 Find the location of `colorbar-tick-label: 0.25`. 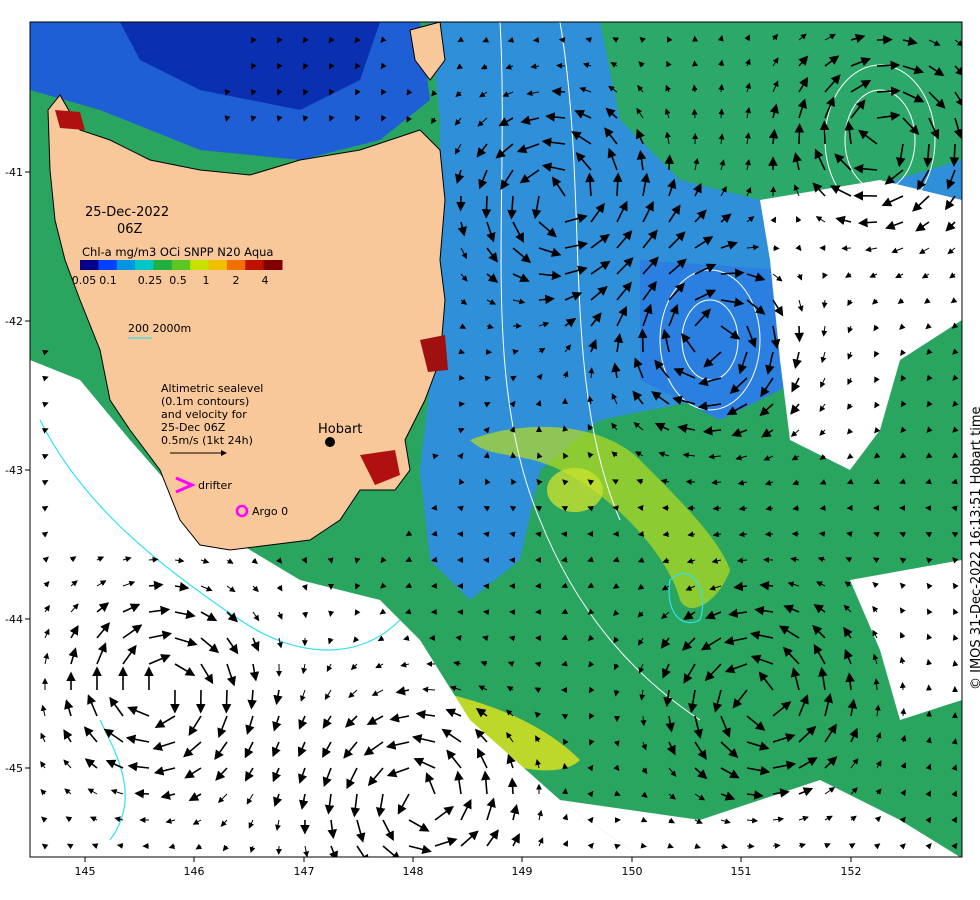

colorbar-tick-label: 0.25 is located at coordinates (150, 280).